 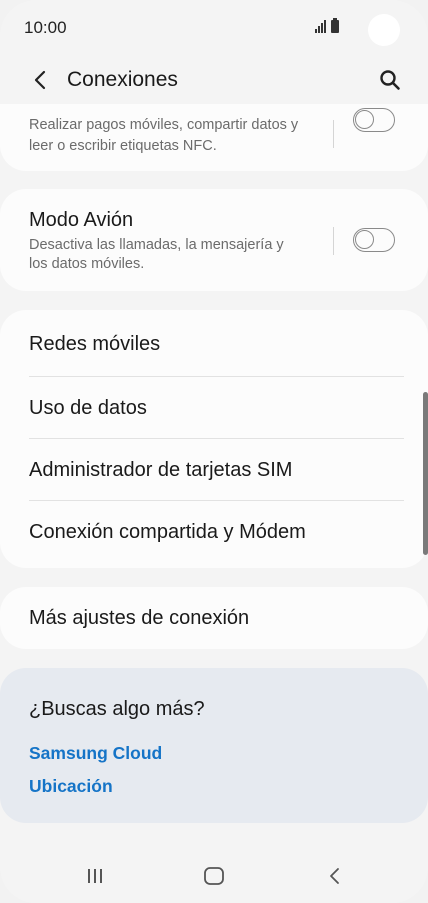 I want to click on nav-back-button, so click(x=335, y=876).